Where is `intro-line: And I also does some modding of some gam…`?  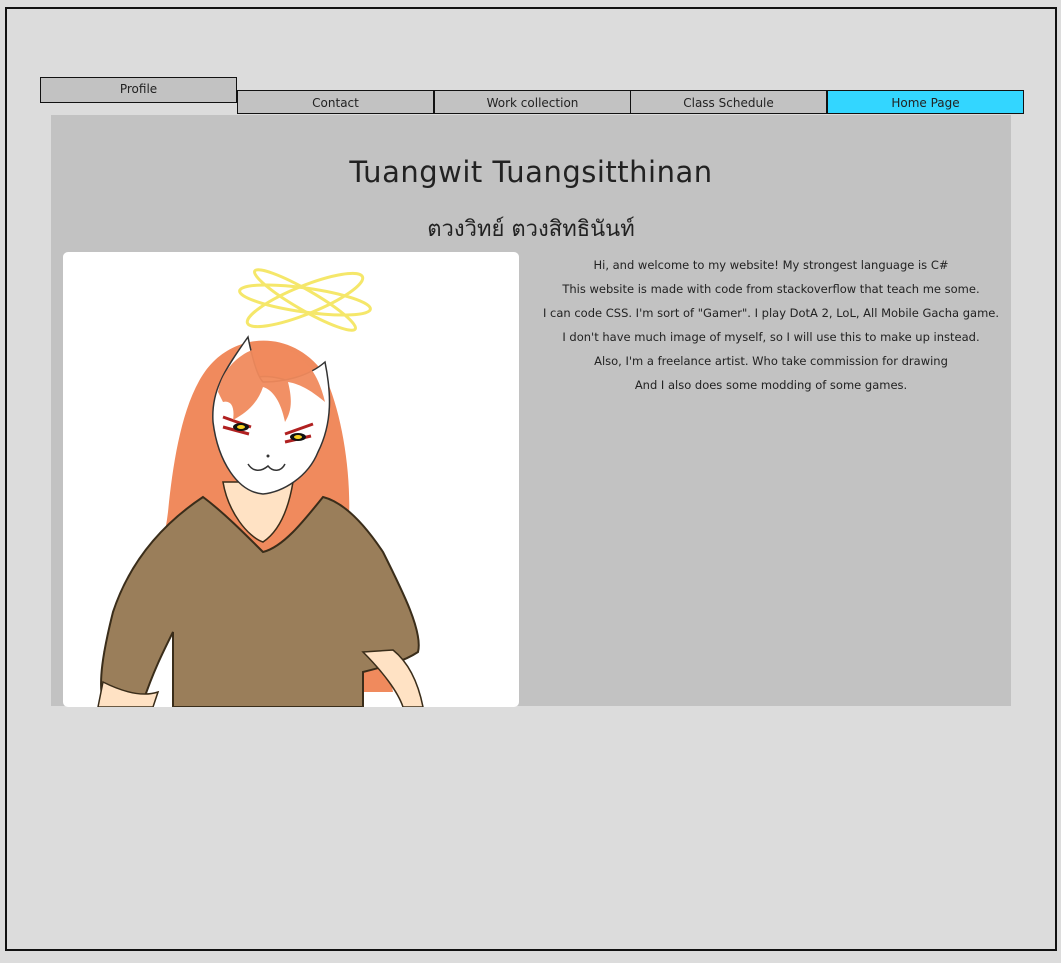 intro-line: And I also does some modding of some gam… is located at coordinates (771, 385).